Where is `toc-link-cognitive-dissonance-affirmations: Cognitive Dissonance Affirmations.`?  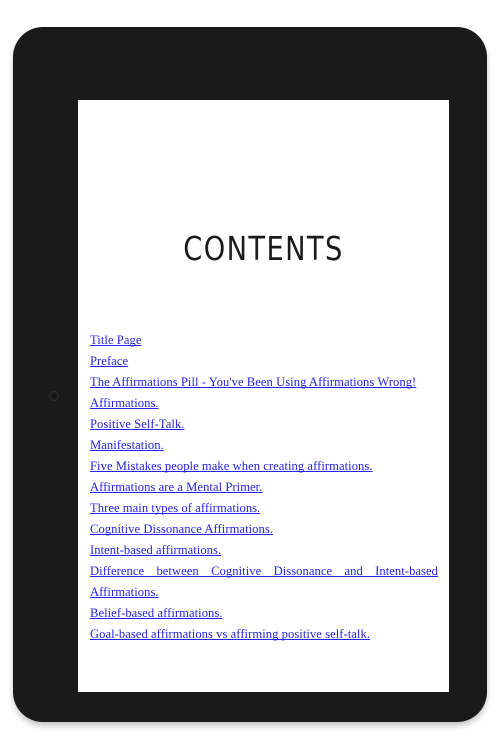 toc-link-cognitive-dissonance-affirmations: Cognitive Dissonance Affirmations. is located at coordinates (264, 529).